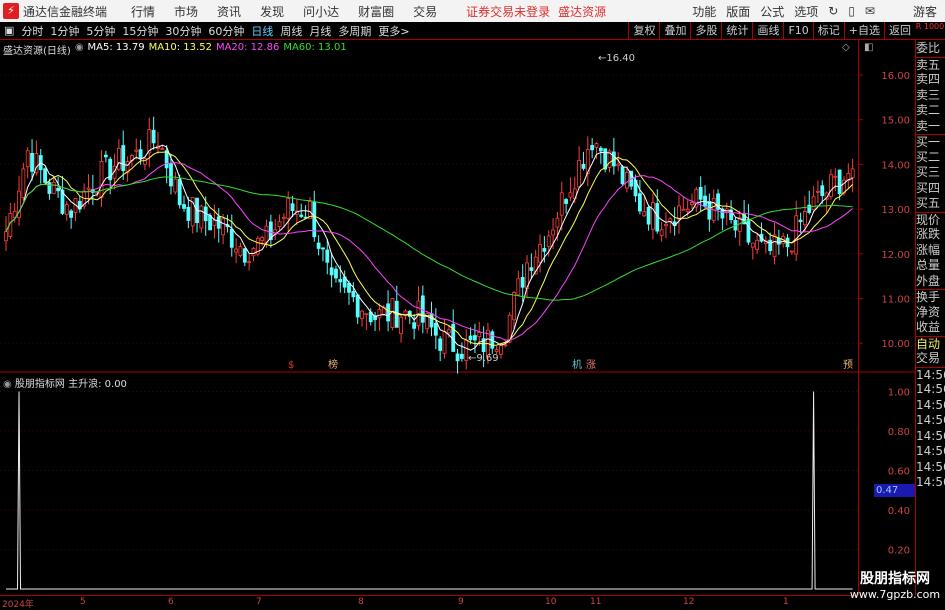 The width and height of the screenshot is (945, 610). What do you see at coordinates (186, 11) in the screenshot?
I see `menu-market: 市场` at bounding box center [186, 11].